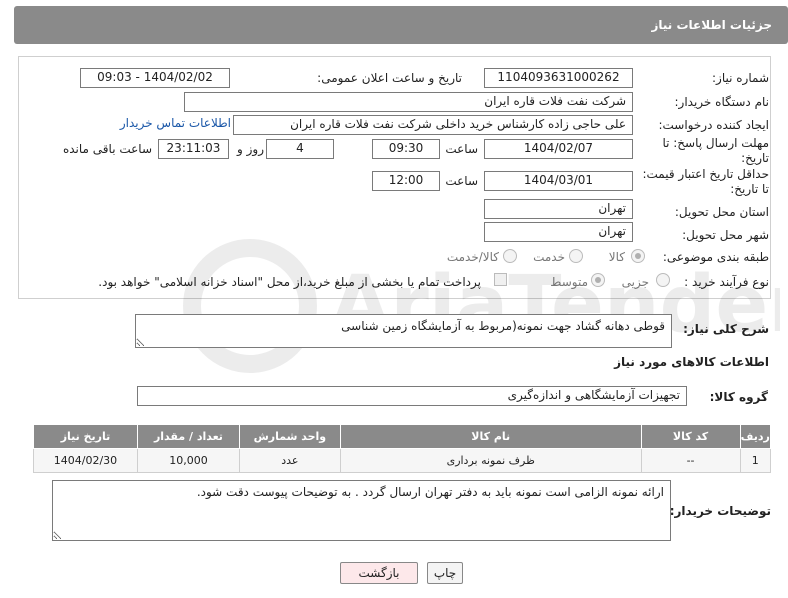  I want to click on process-option-medium: متوسط, so click(569, 282).